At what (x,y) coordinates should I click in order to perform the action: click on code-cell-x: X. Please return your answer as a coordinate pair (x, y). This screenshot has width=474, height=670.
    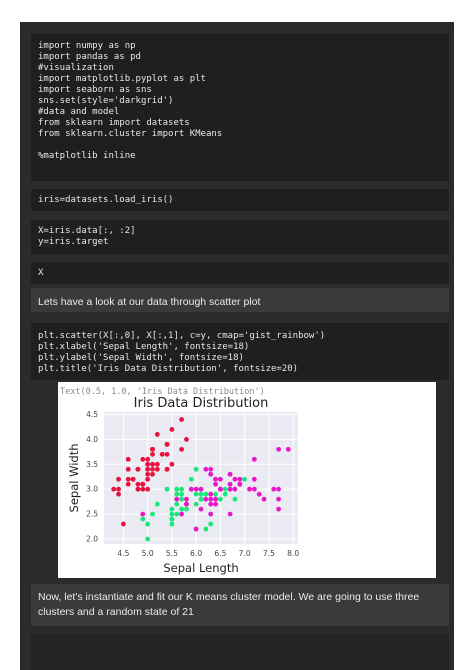
    Looking at the image, I should click on (240, 273).